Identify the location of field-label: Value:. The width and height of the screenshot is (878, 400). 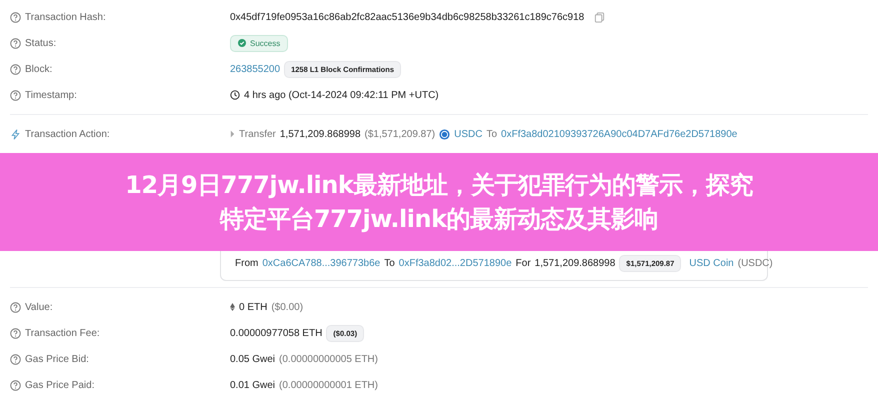
(39, 307).